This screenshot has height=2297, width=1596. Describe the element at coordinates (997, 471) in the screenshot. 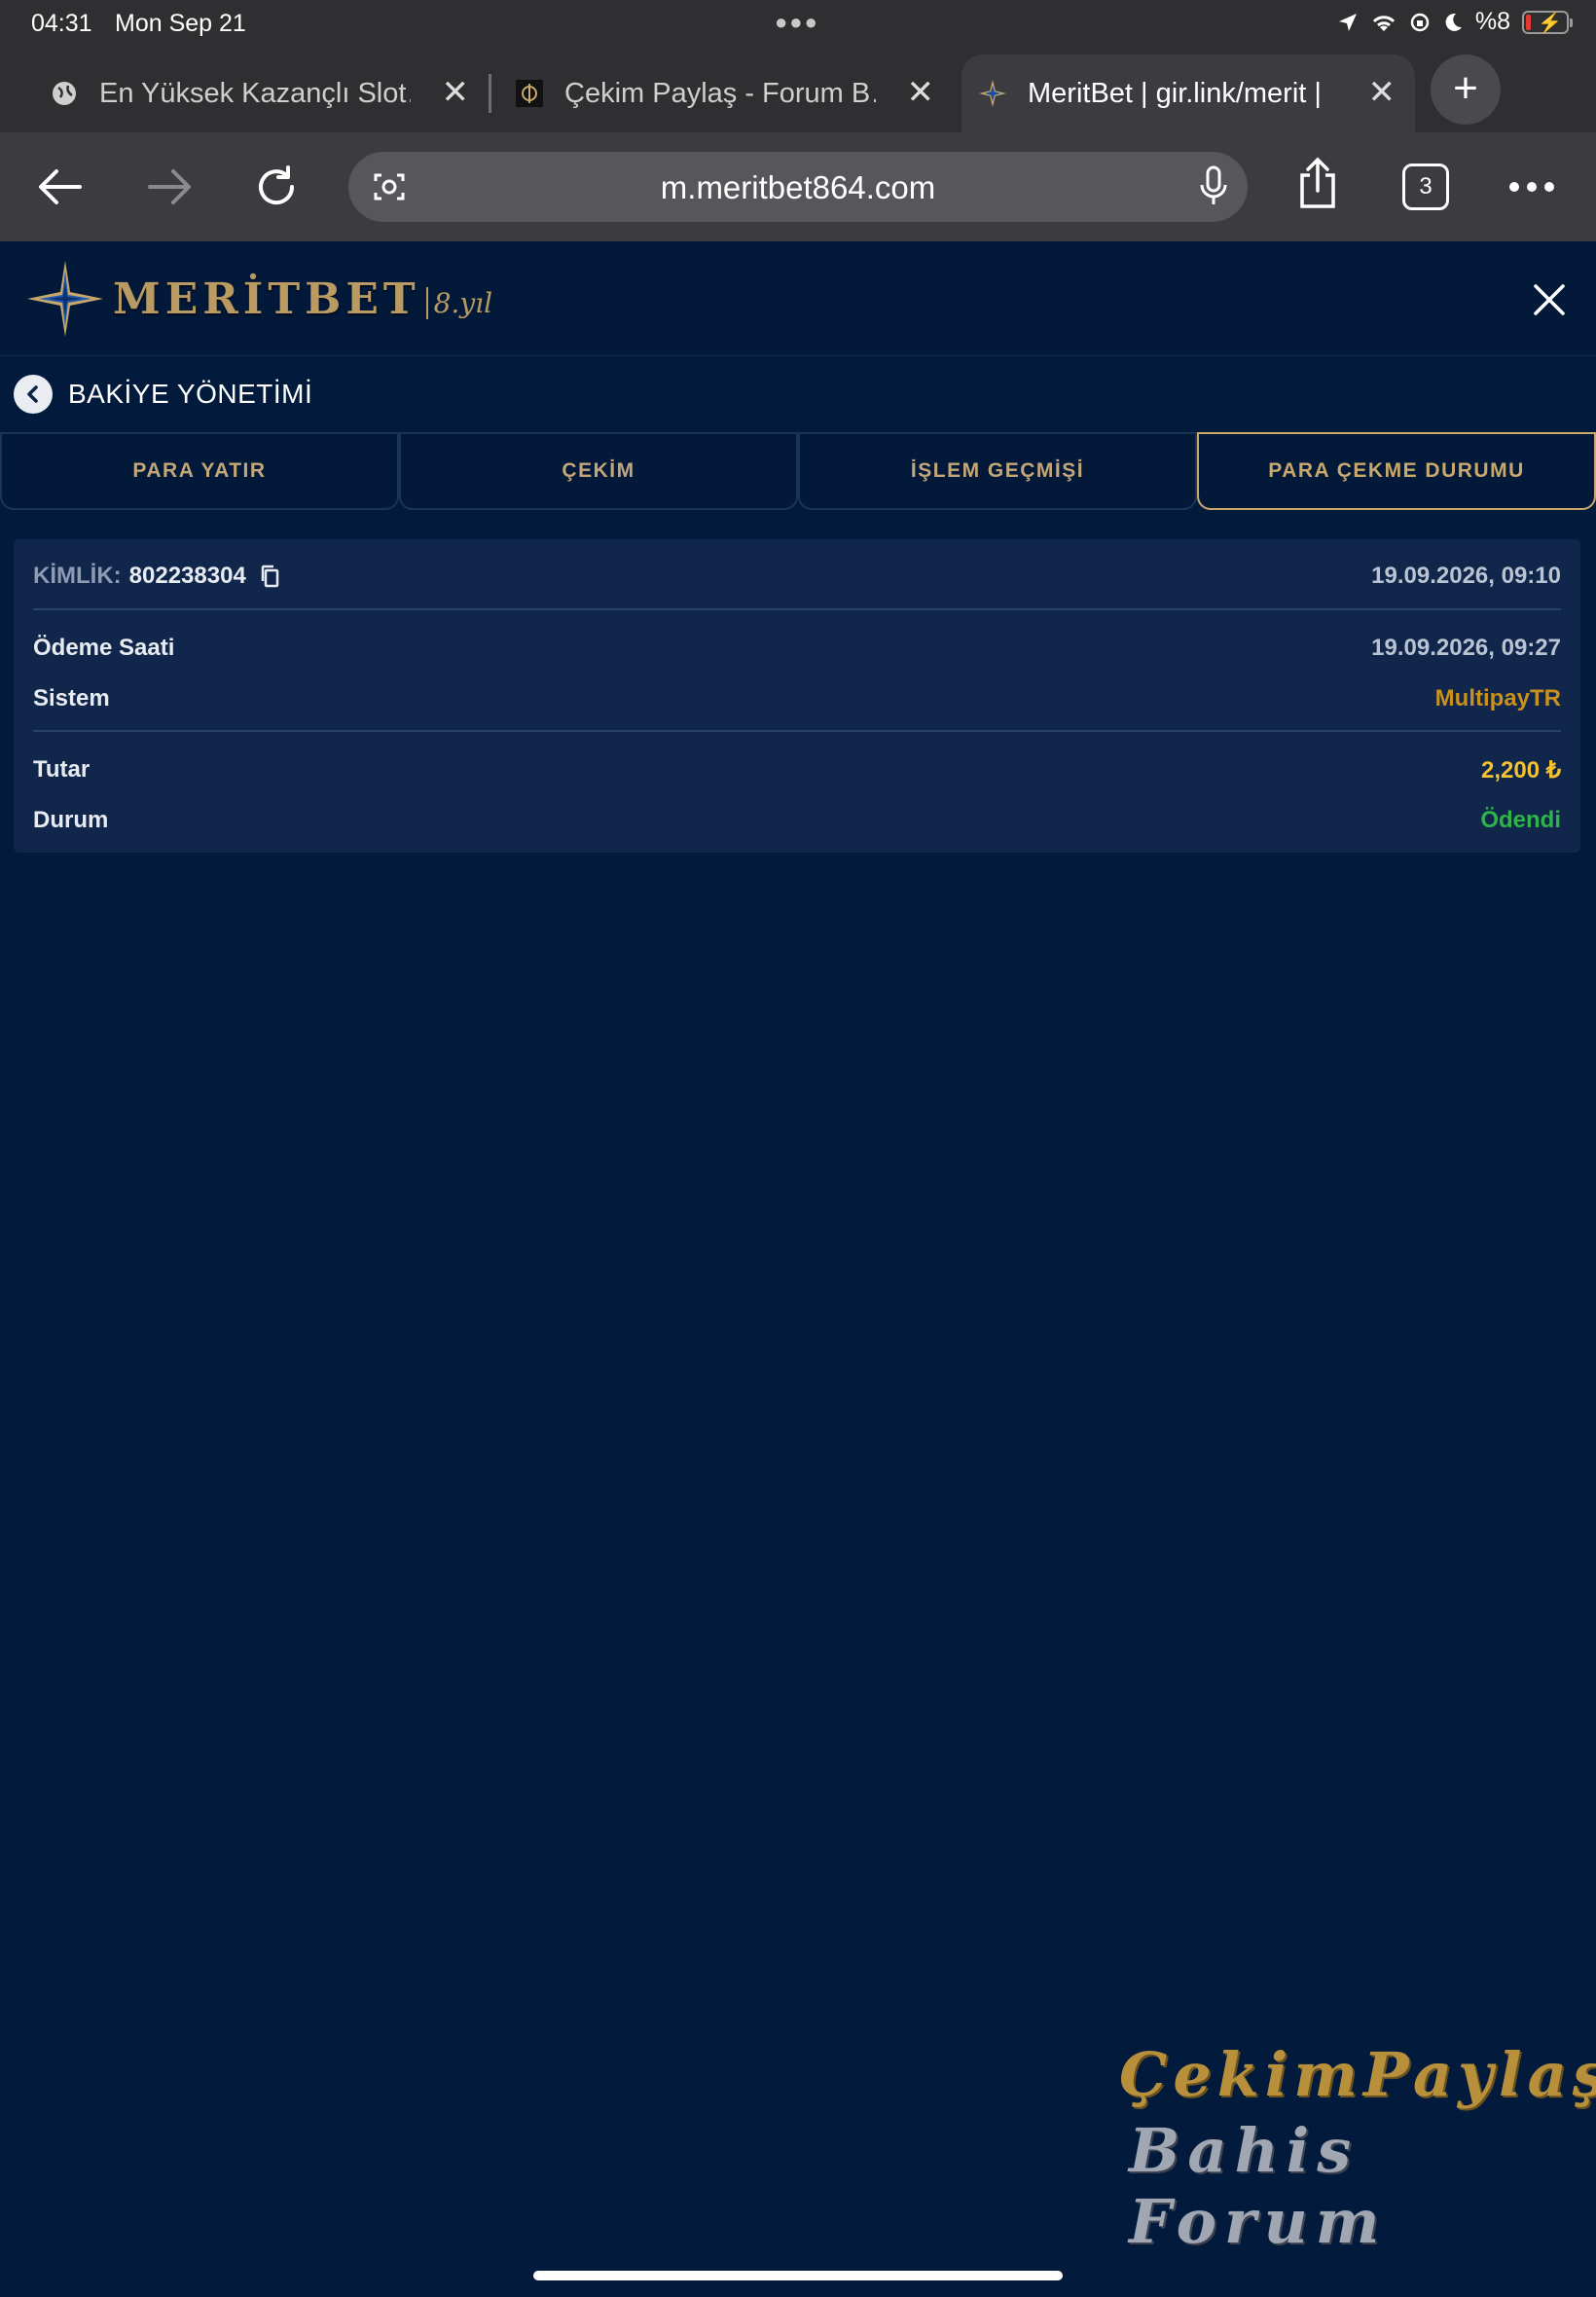

I see `tab-islem-gecmisi: İŞLEM GEÇMİŞİ` at that location.